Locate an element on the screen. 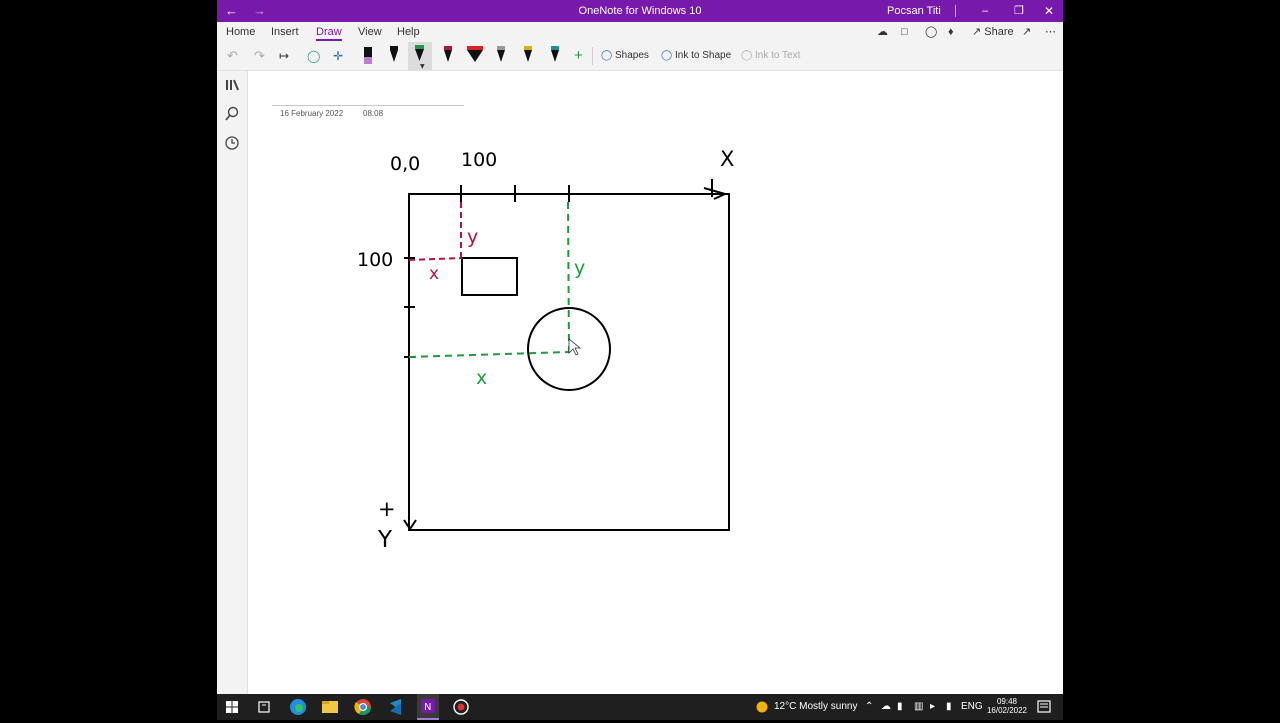 The image size is (1280, 723). svg-text: N is located at coordinates (427, 707).